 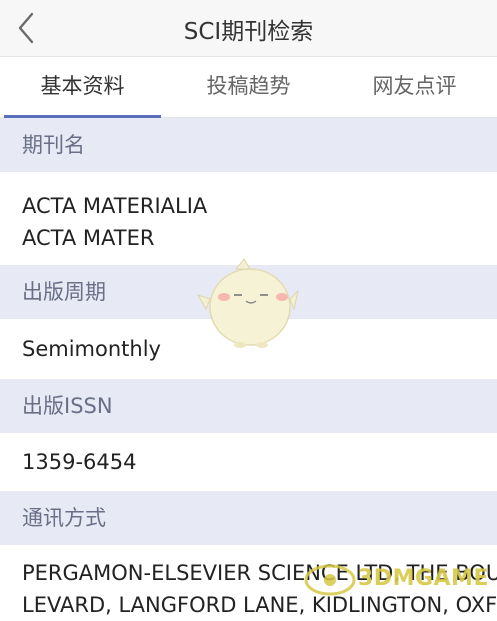 I want to click on section-header-contact: 通讯方式, so click(x=248, y=518).